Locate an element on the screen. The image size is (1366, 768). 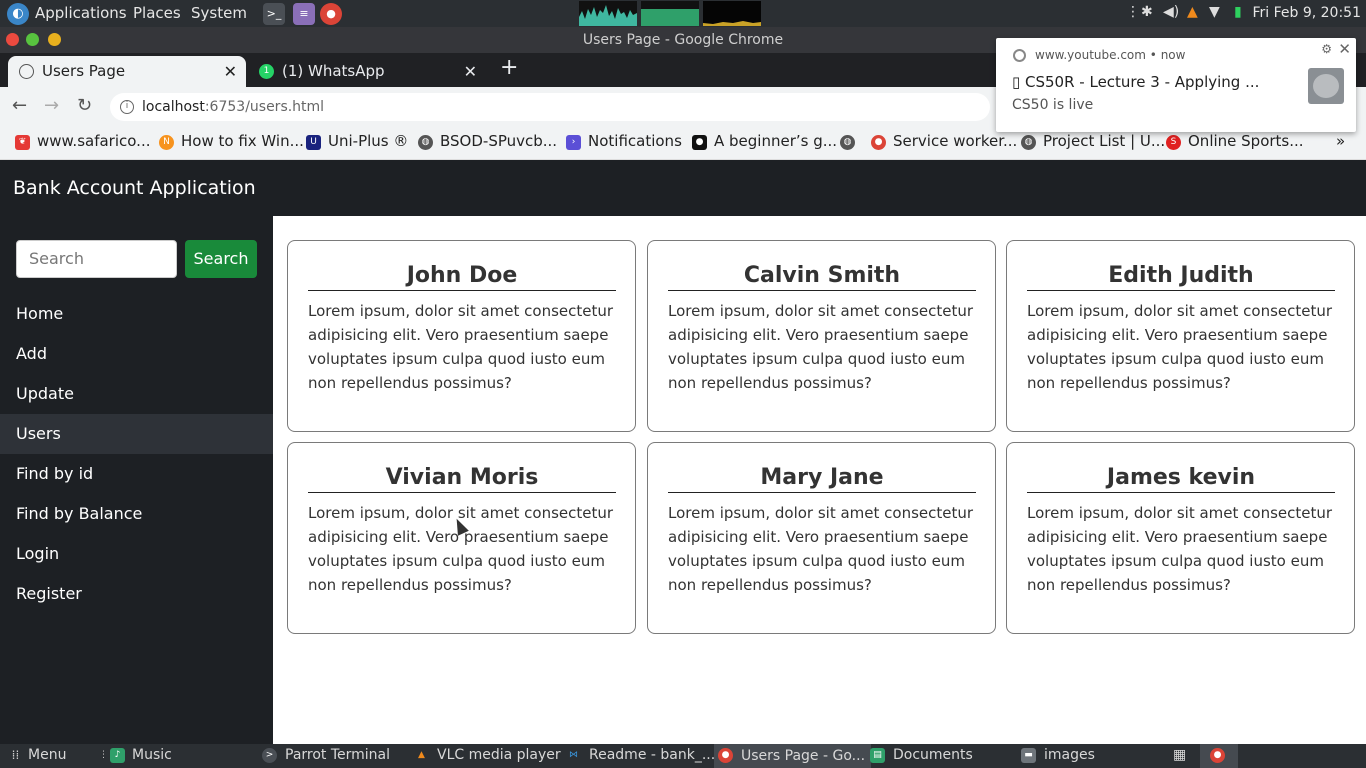
folder-icon: ▬ is located at coordinates (1028, 755).